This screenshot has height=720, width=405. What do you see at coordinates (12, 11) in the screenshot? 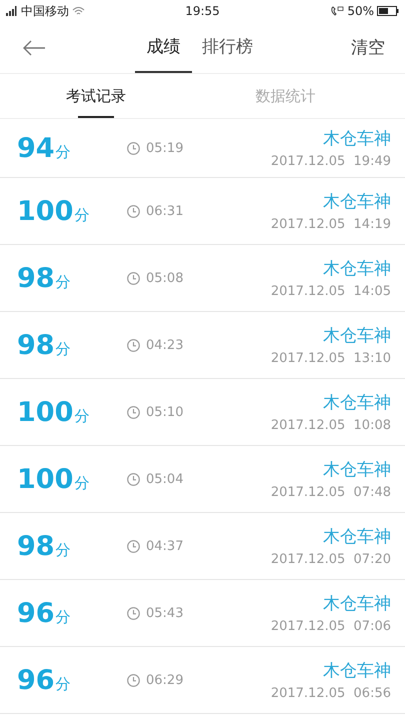
I see `signal-icon` at bounding box center [12, 11].